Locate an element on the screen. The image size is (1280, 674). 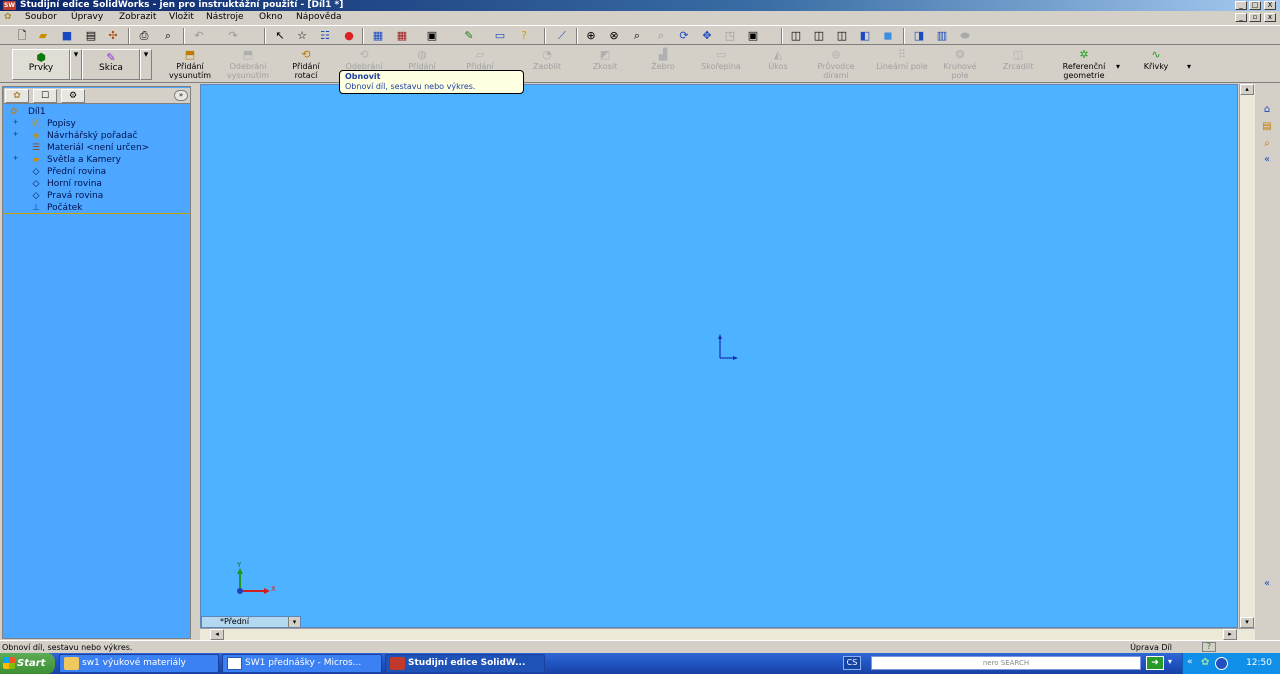
design-library-icon: ▤ is located at coordinates (1267, 127).